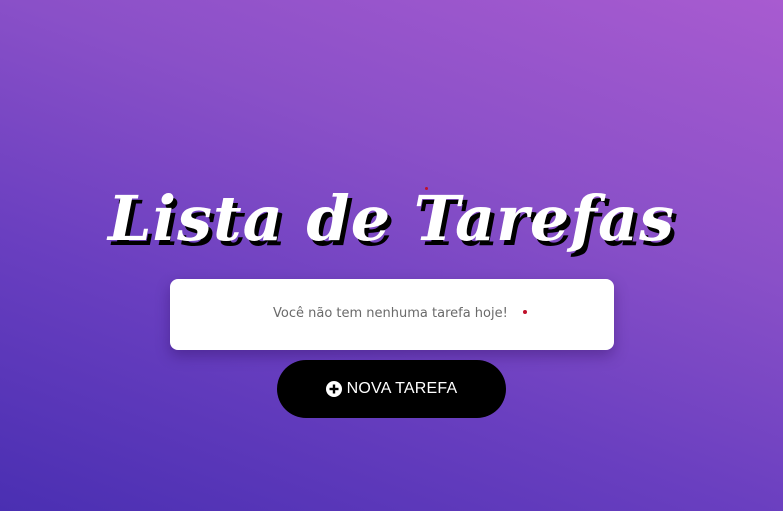  I want to click on card-decoration-dot, so click(525, 312).